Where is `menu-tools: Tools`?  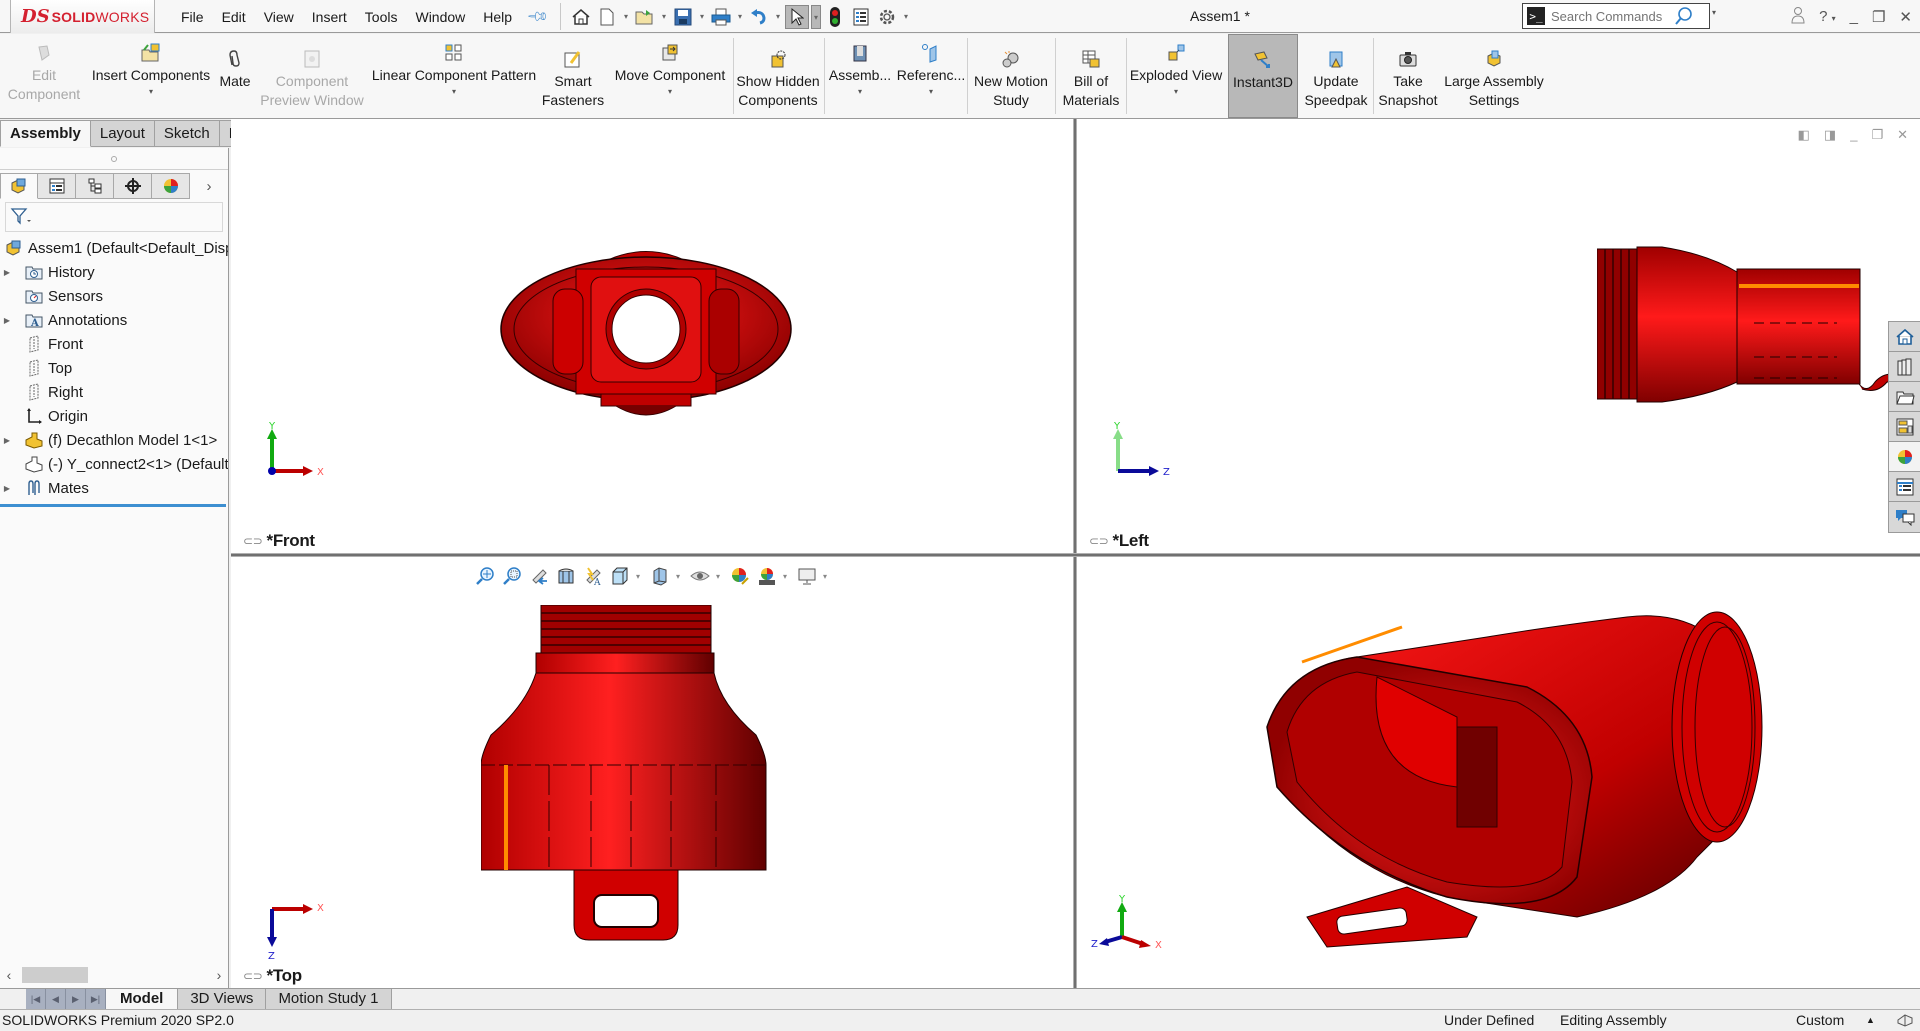 menu-tools: Tools is located at coordinates (381, 17).